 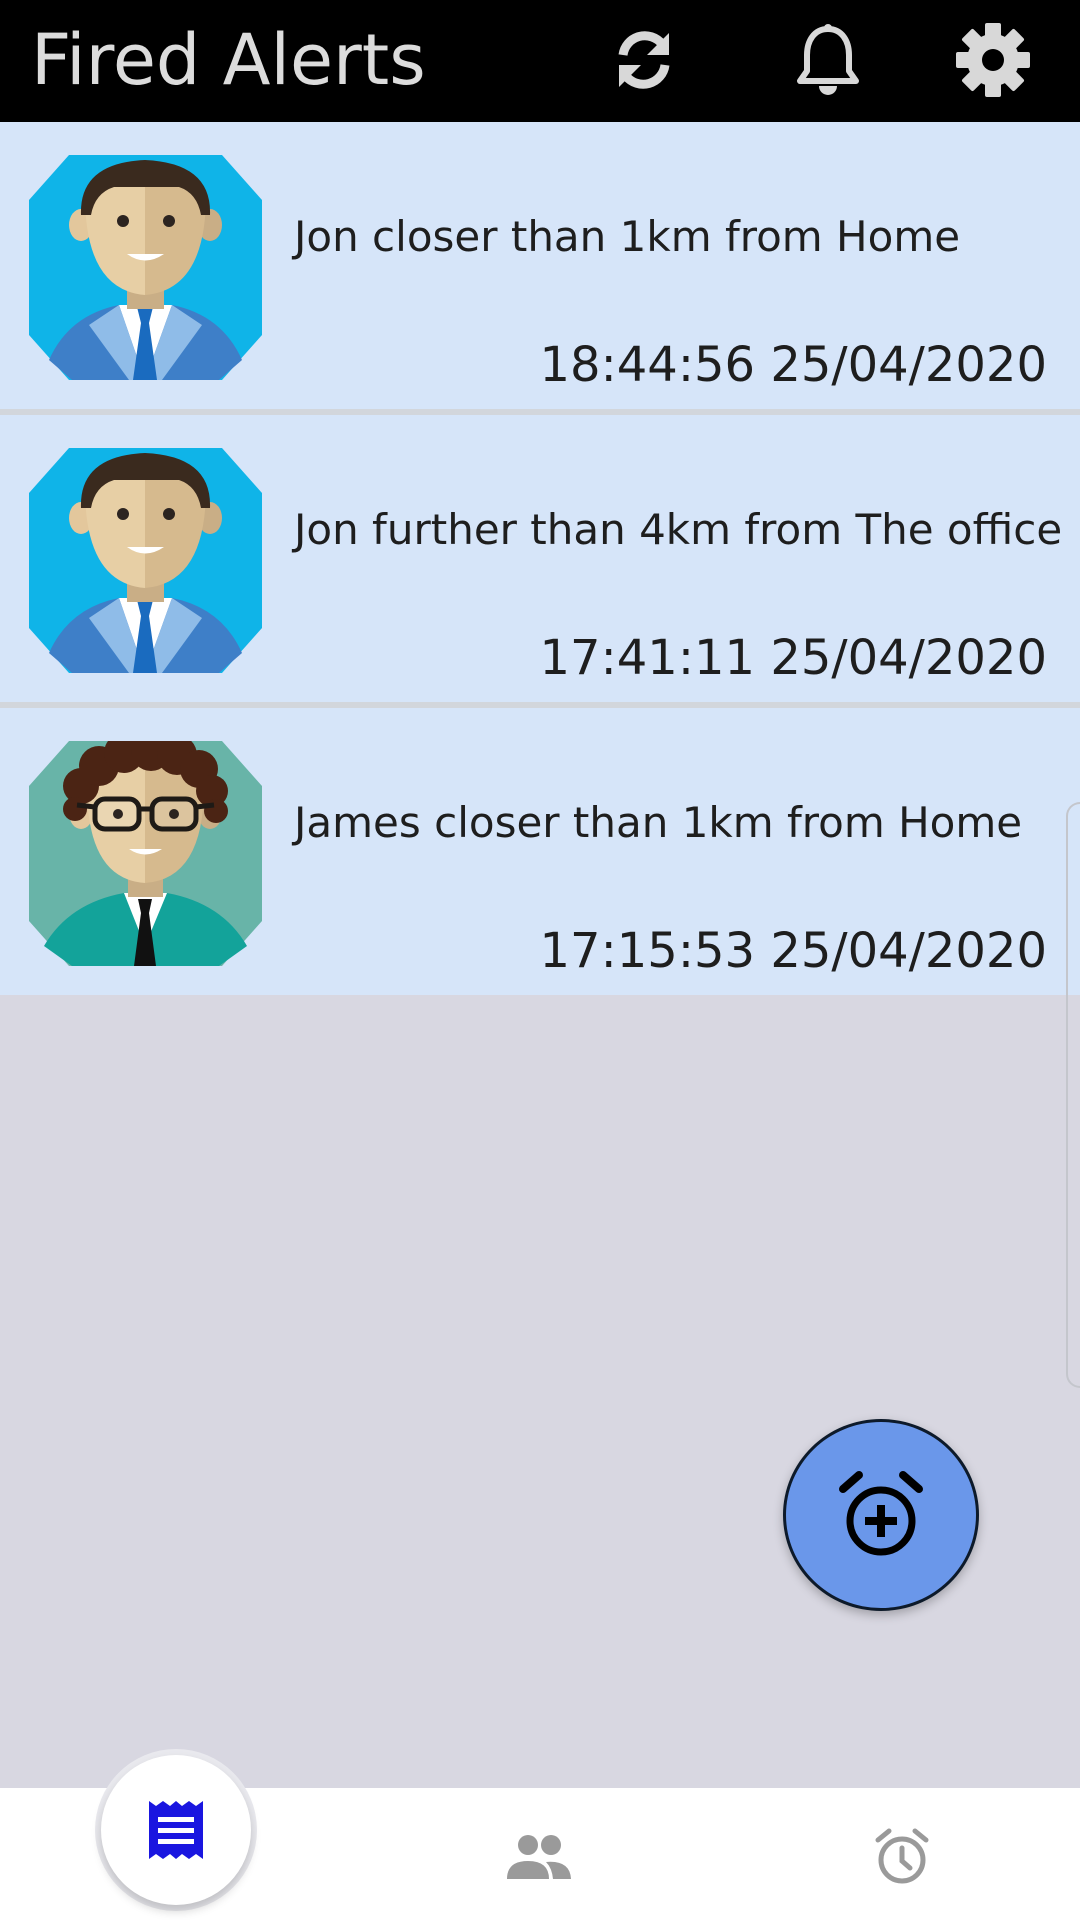 I want to click on alert-message: Jon closer than 1km from Home, so click(x=627, y=236).